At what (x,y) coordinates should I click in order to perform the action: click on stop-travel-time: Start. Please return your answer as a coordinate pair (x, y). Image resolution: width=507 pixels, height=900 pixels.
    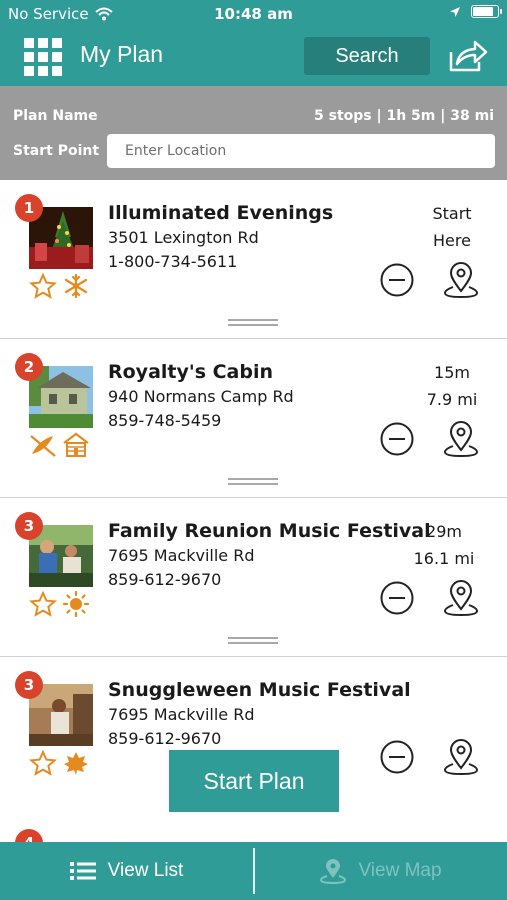
    Looking at the image, I should click on (452, 213).